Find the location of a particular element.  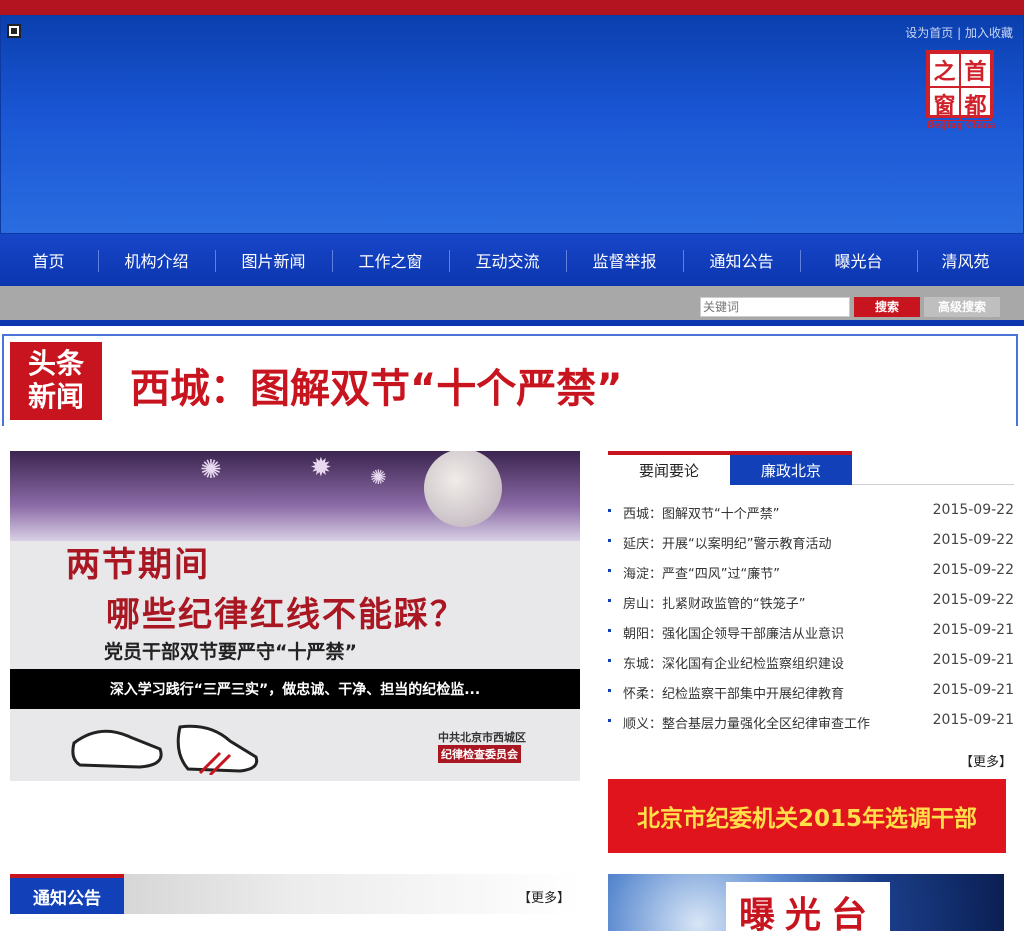

firework-icon: ✹ is located at coordinates (321, 468).